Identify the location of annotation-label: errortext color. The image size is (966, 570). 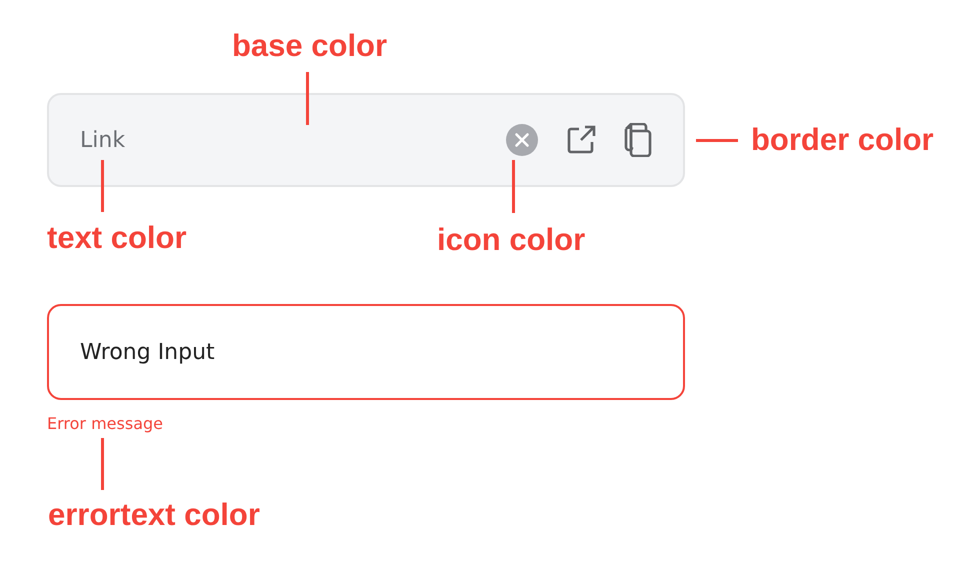
(154, 515).